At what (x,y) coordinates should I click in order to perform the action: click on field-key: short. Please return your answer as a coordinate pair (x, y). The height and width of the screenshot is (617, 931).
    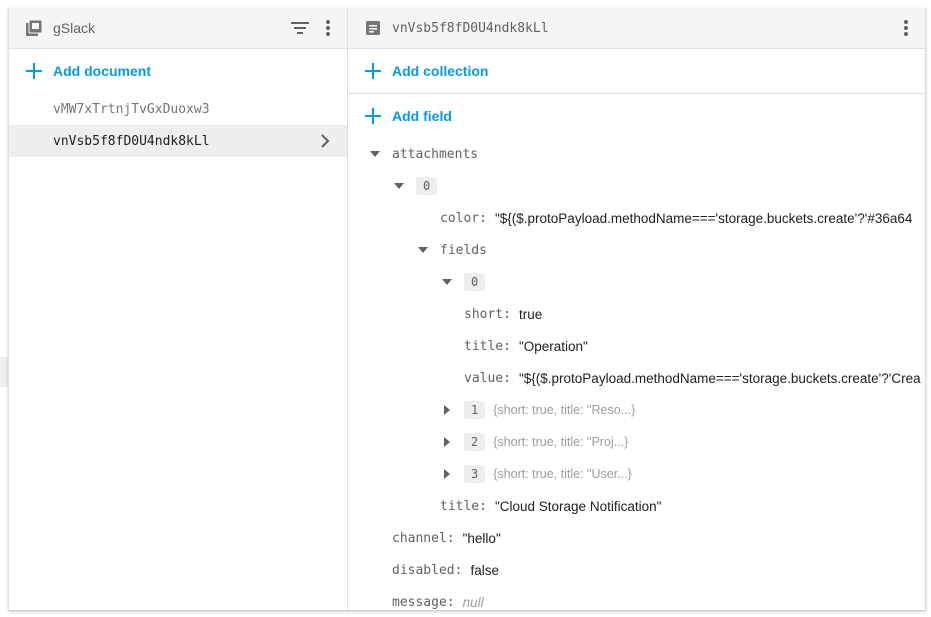
    Looking at the image, I should click on (484, 314).